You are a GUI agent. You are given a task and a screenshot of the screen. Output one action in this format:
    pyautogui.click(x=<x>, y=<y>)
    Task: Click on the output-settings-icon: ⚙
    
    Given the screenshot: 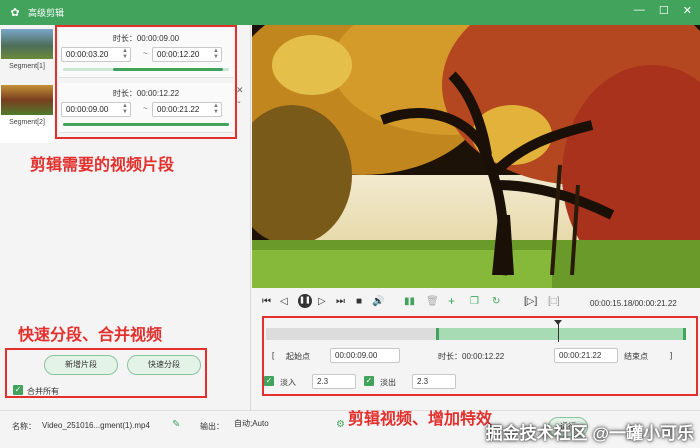 What is the action you would take?
    pyautogui.click(x=340, y=424)
    